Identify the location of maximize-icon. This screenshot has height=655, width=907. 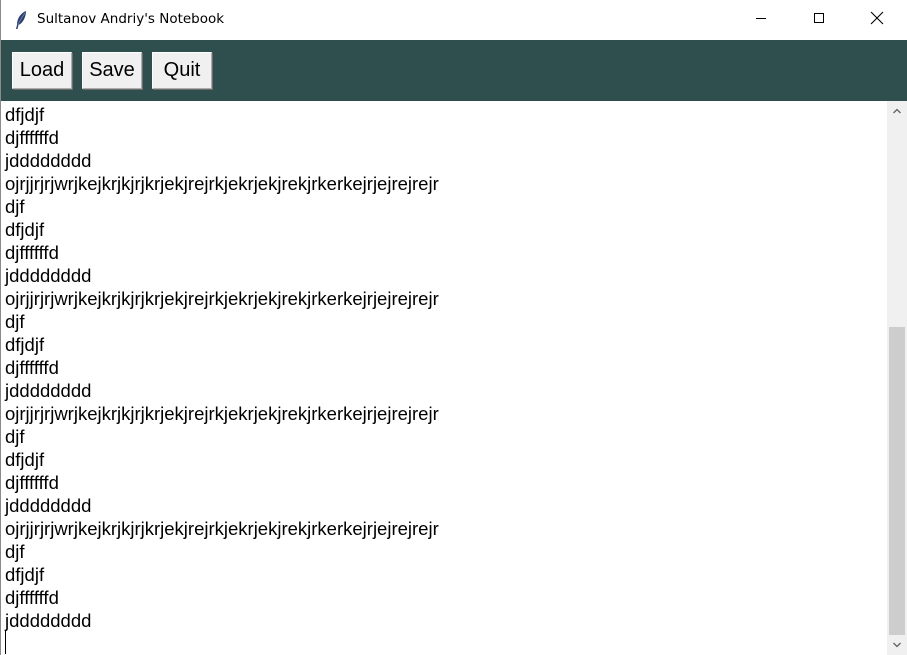
(819, 20).